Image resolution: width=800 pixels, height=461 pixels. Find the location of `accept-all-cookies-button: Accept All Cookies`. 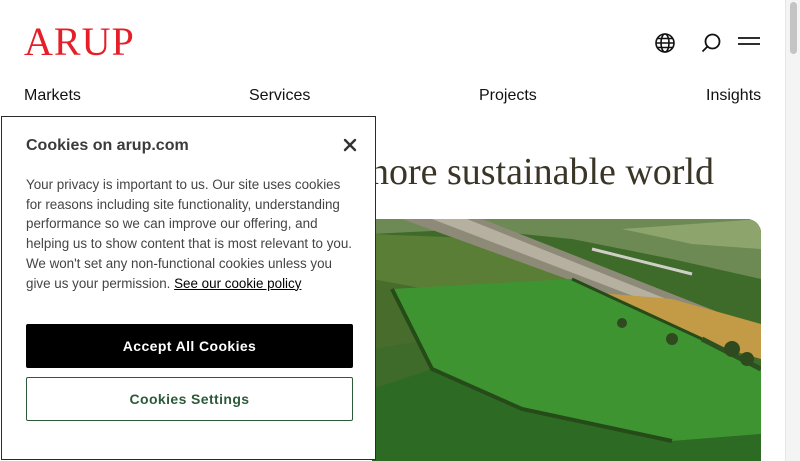

accept-all-cookies-button: Accept All Cookies is located at coordinates (189, 346).